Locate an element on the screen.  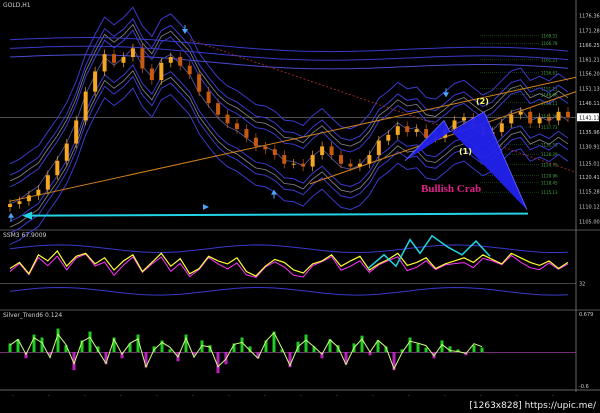
price-tick-label: 1135.96 is located at coordinates (589, 133).